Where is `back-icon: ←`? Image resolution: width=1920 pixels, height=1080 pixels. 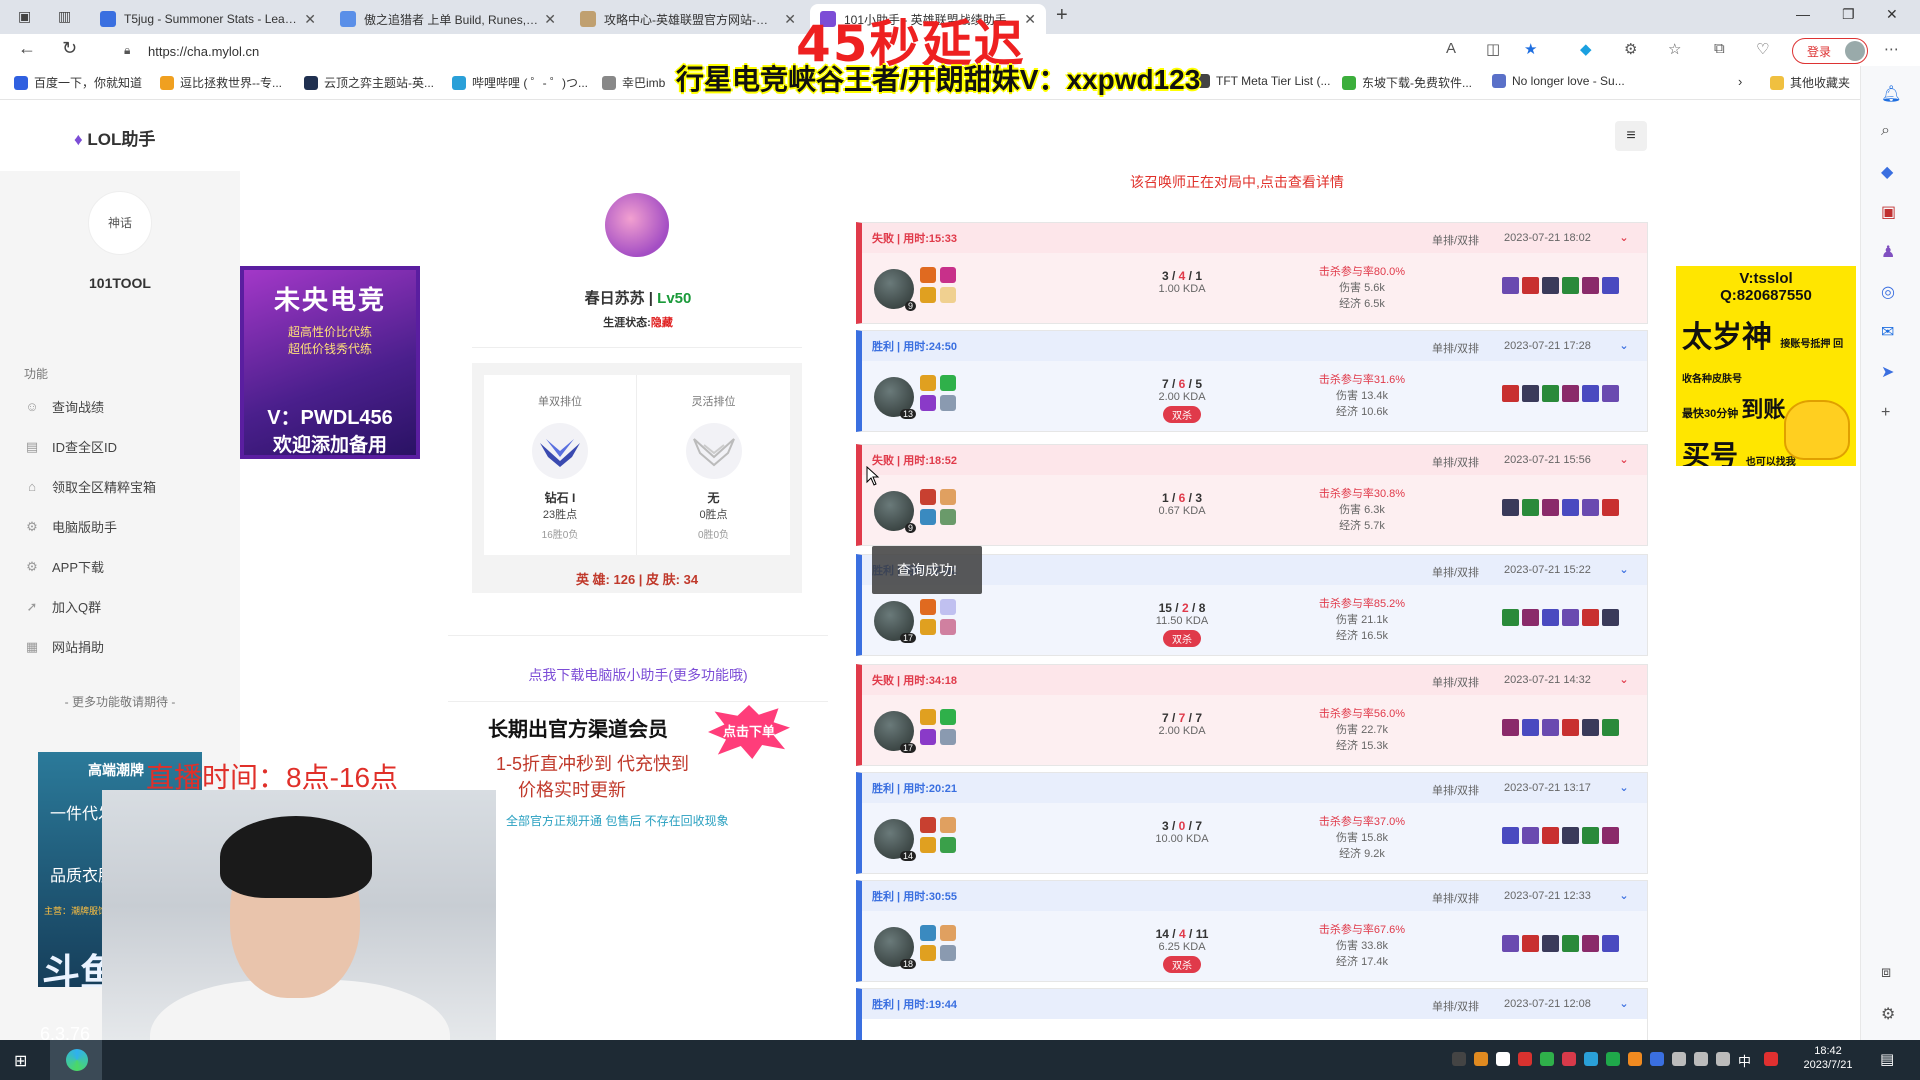 back-icon: ← is located at coordinates (27, 48).